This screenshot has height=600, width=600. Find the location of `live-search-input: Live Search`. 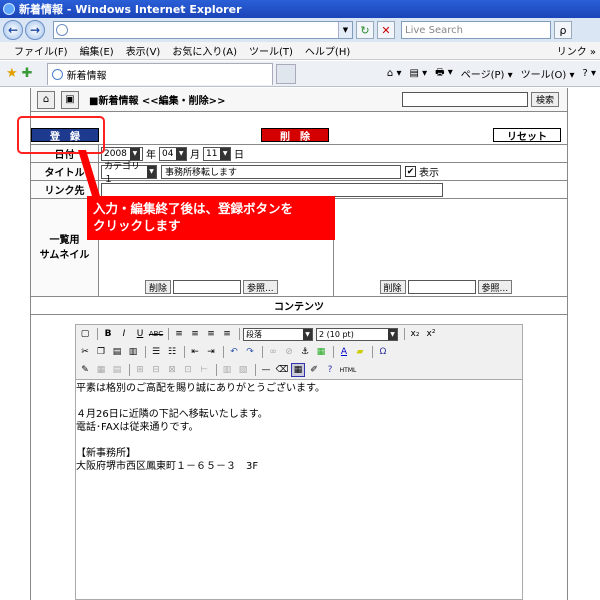

live-search-input: Live Search is located at coordinates (476, 30).